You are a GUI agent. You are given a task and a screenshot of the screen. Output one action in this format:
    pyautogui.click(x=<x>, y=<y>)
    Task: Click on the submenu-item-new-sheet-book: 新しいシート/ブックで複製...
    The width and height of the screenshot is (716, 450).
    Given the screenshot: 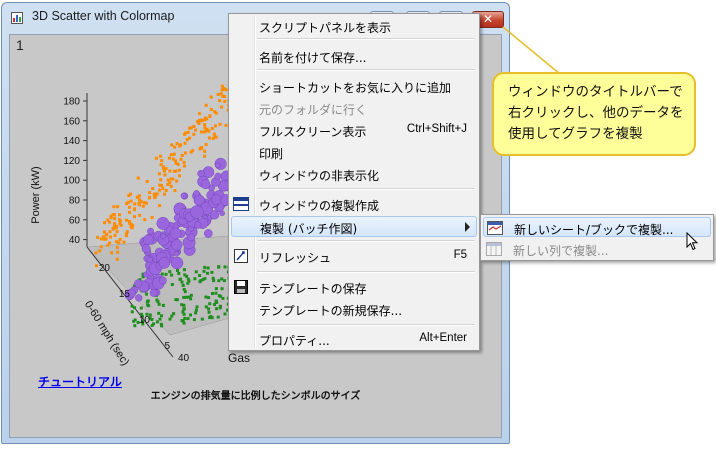 What is the action you would take?
    pyautogui.click(x=597, y=227)
    